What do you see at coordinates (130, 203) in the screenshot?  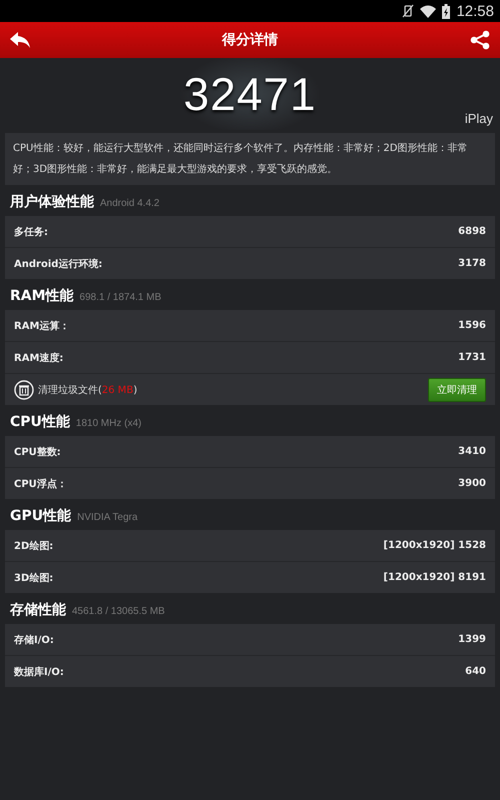 I see `section-subtitle: Android 4.4.2` at bounding box center [130, 203].